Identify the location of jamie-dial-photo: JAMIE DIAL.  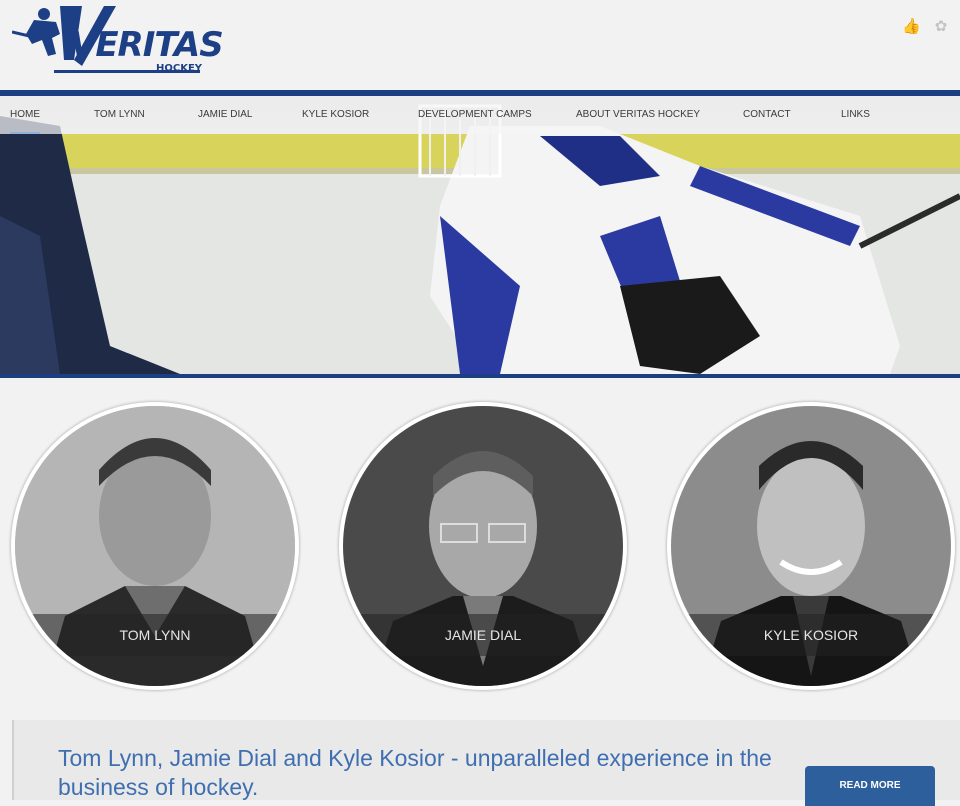
(483, 546).